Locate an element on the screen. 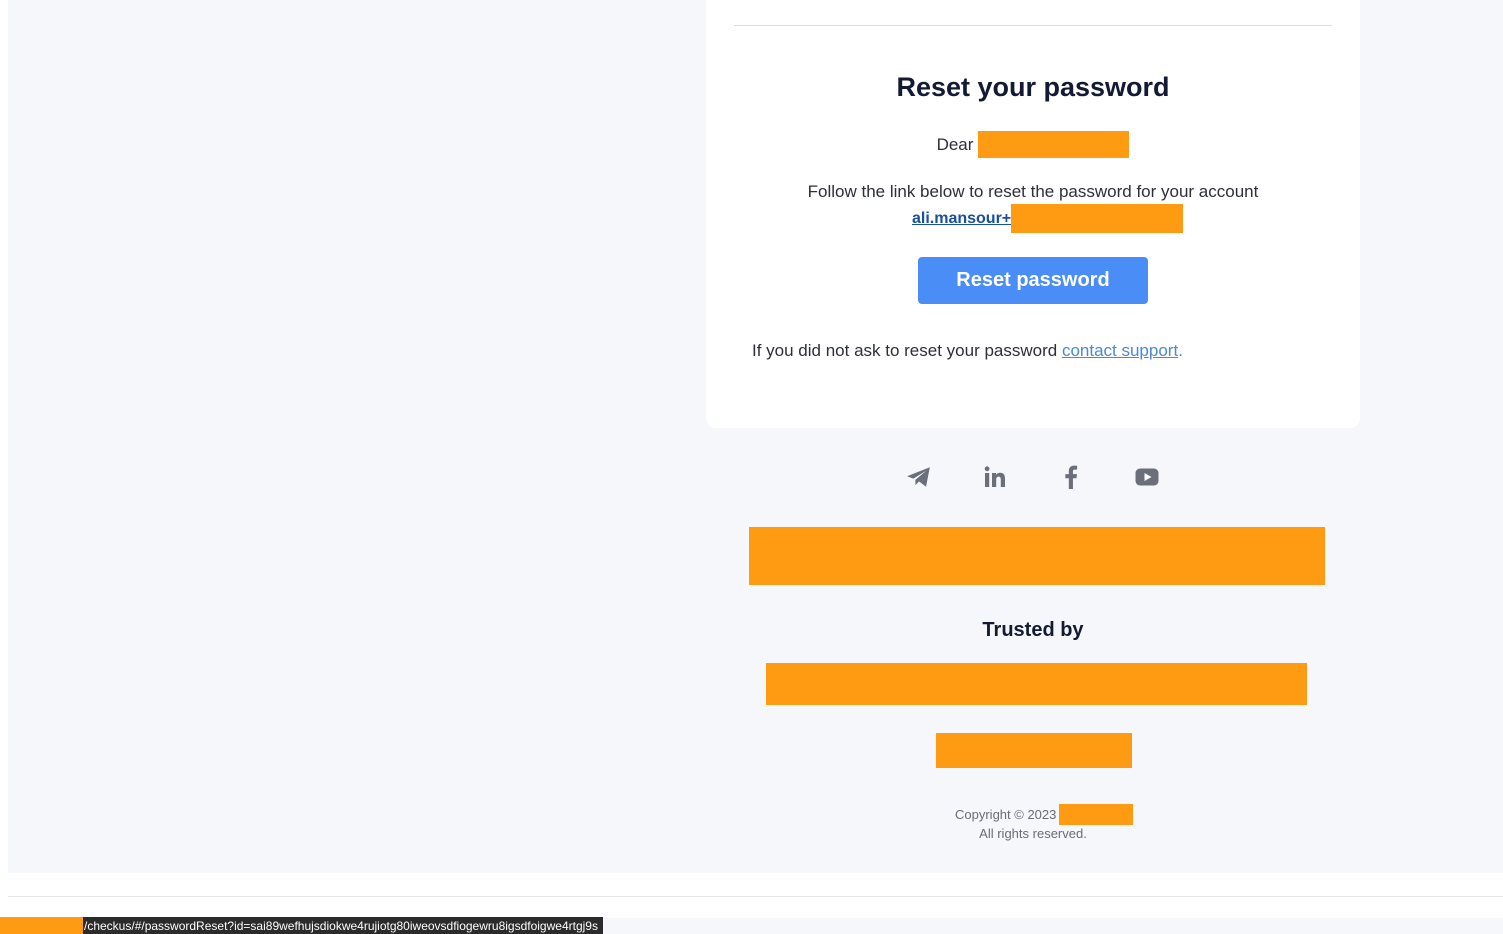 The image size is (1503, 934). redacted-company-logo is located at coordinates (1034, 750).